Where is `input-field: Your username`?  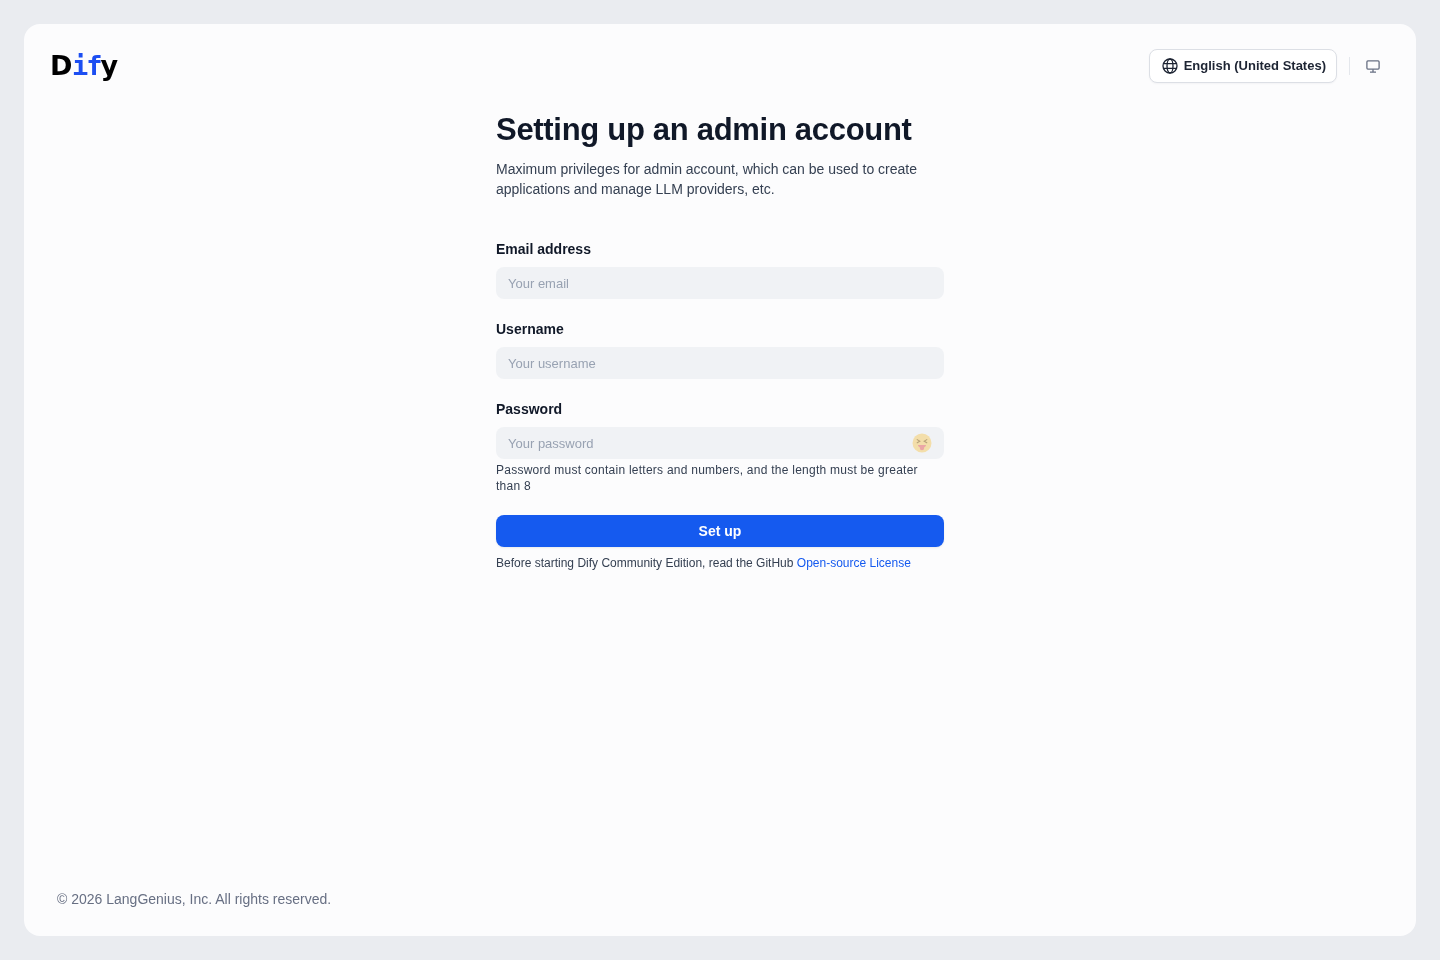 input-field: Your username is located at coordinates (720, 363).